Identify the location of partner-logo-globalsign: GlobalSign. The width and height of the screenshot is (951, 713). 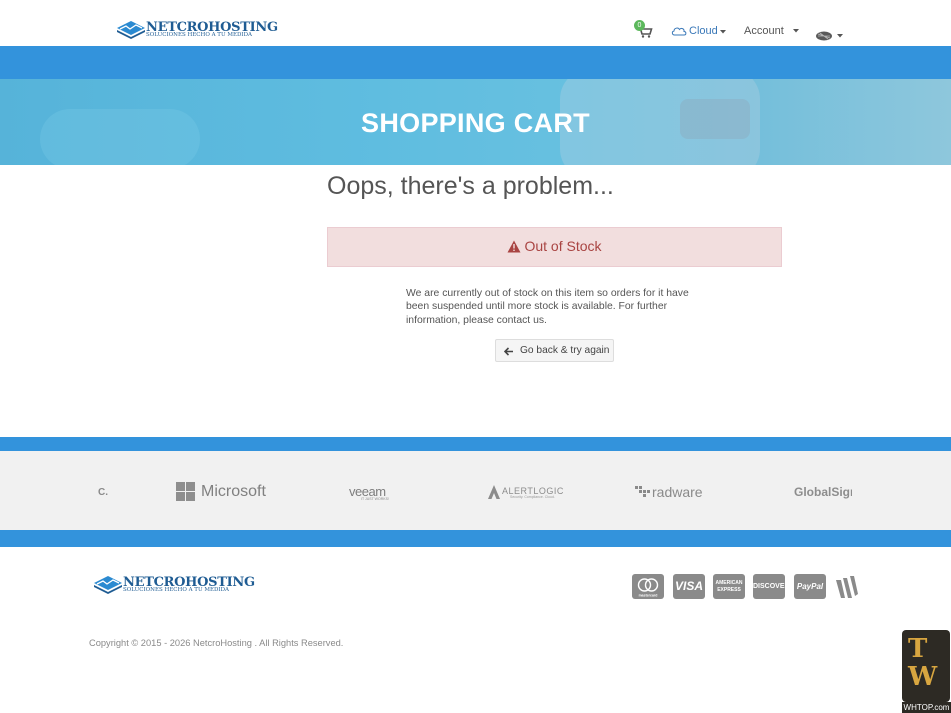
(823, 492).